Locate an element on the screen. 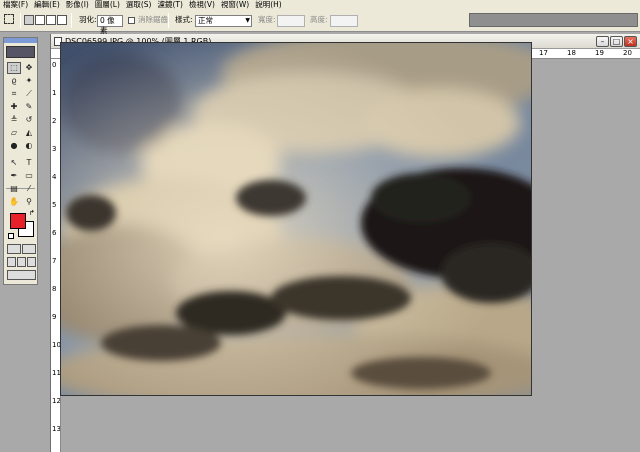  healing-brush-icon: ✚ is located at coordinates (14, 107).